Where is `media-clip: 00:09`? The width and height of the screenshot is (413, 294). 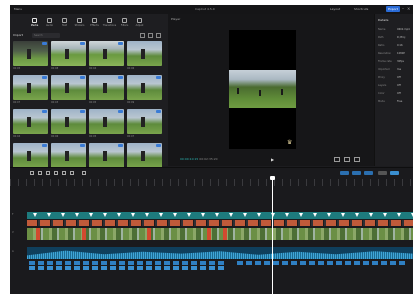
media-clip: 00:09 is located at coordinates (144, 90).